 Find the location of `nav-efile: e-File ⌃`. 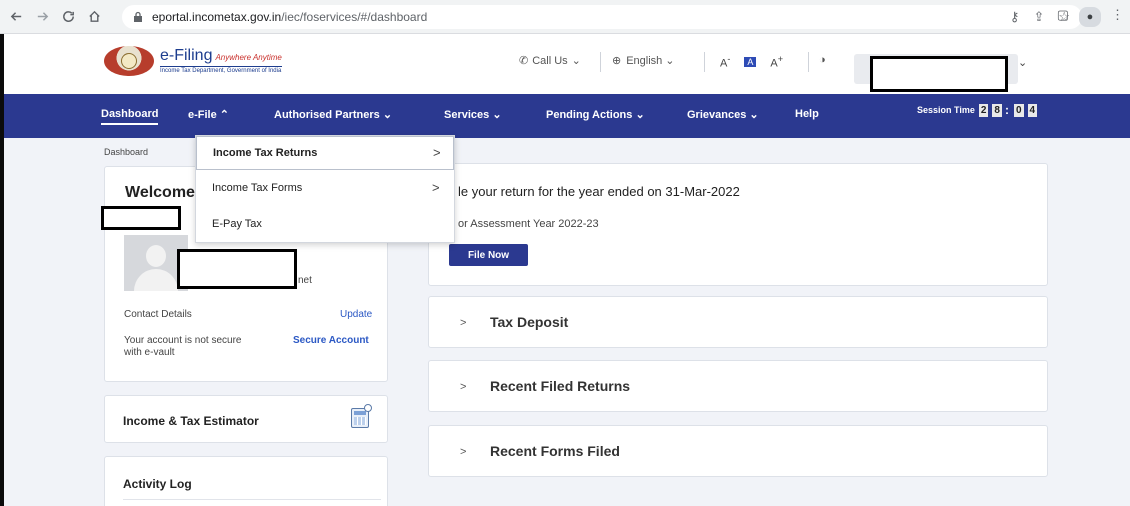

nav-efile: e-File ⌃ is located at coordinates (208, 114).